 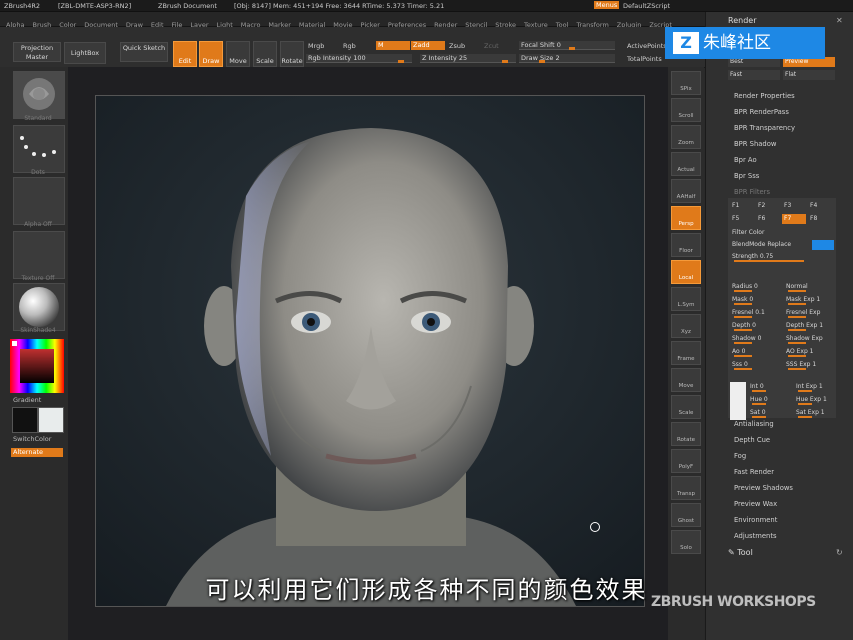 What do you see at coordinates (686, 191) in the screenshot?
I see `viewport-tool-button: AAHalf` at bounding box center [686, 191].